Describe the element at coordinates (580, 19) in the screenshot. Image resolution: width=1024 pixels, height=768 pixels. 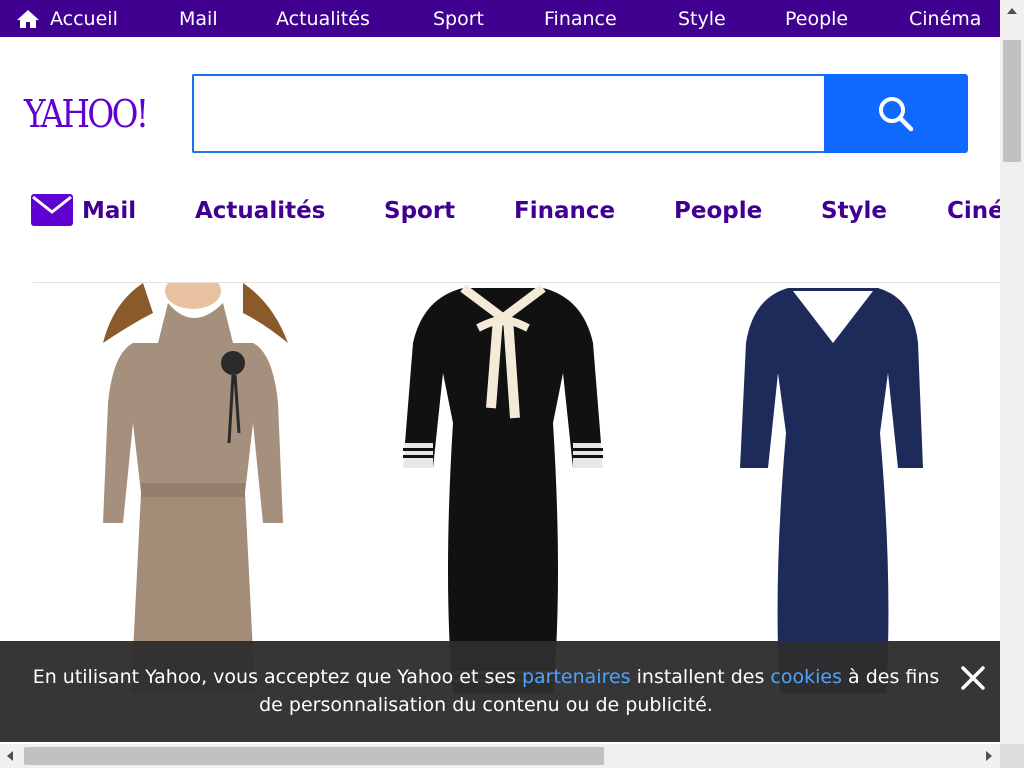
I see `topnav-finance-link: Finance` at that location.